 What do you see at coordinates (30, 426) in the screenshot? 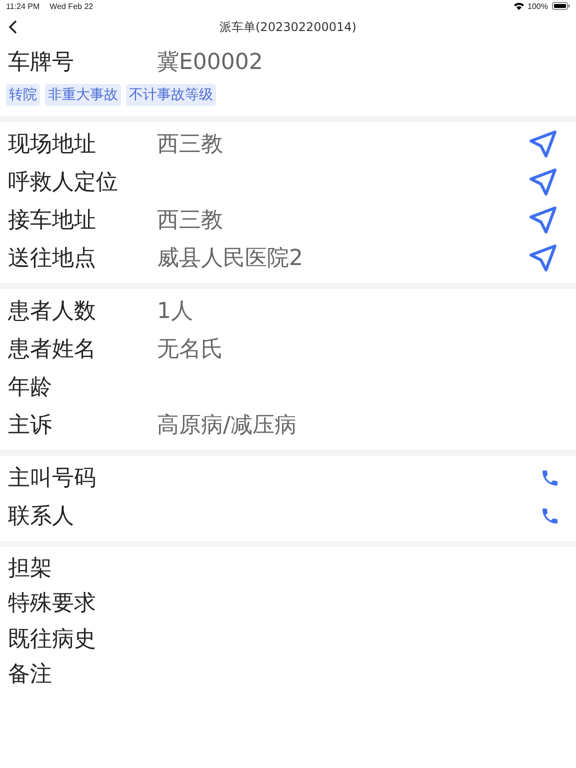
I see `field-label: 主诉` at bounding box center [30, 426].